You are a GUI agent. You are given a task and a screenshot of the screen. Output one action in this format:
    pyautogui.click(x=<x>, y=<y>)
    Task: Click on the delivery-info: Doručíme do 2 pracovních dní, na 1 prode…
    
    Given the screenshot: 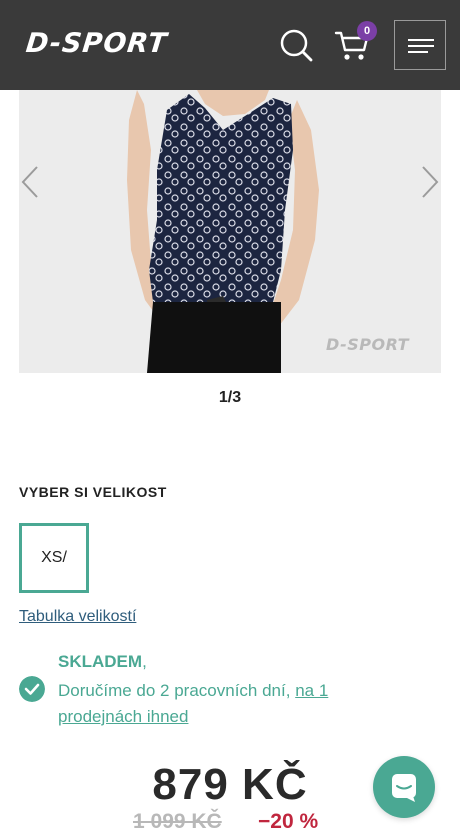 What is the action you would take?
    pyautogui.click(x=223, y=704)
    